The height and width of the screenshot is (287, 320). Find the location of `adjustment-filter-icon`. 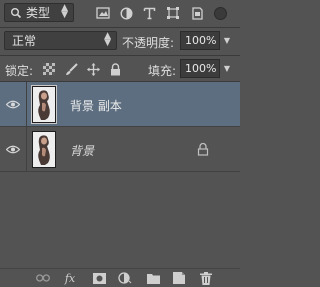

adjustment-filter-icon is located at coordinates (126, 13).